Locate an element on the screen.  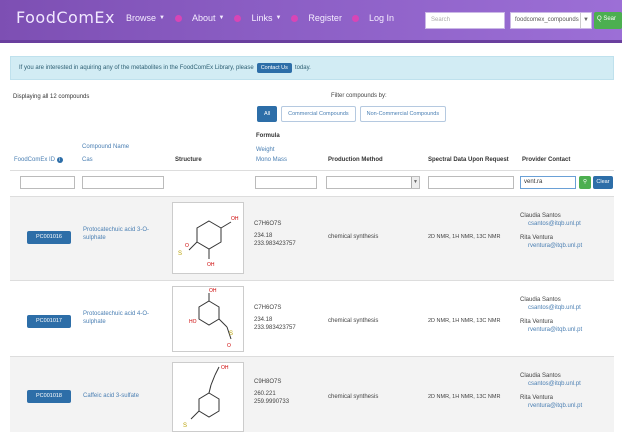
clear-button: Clear is located at coordinates (603, 182).